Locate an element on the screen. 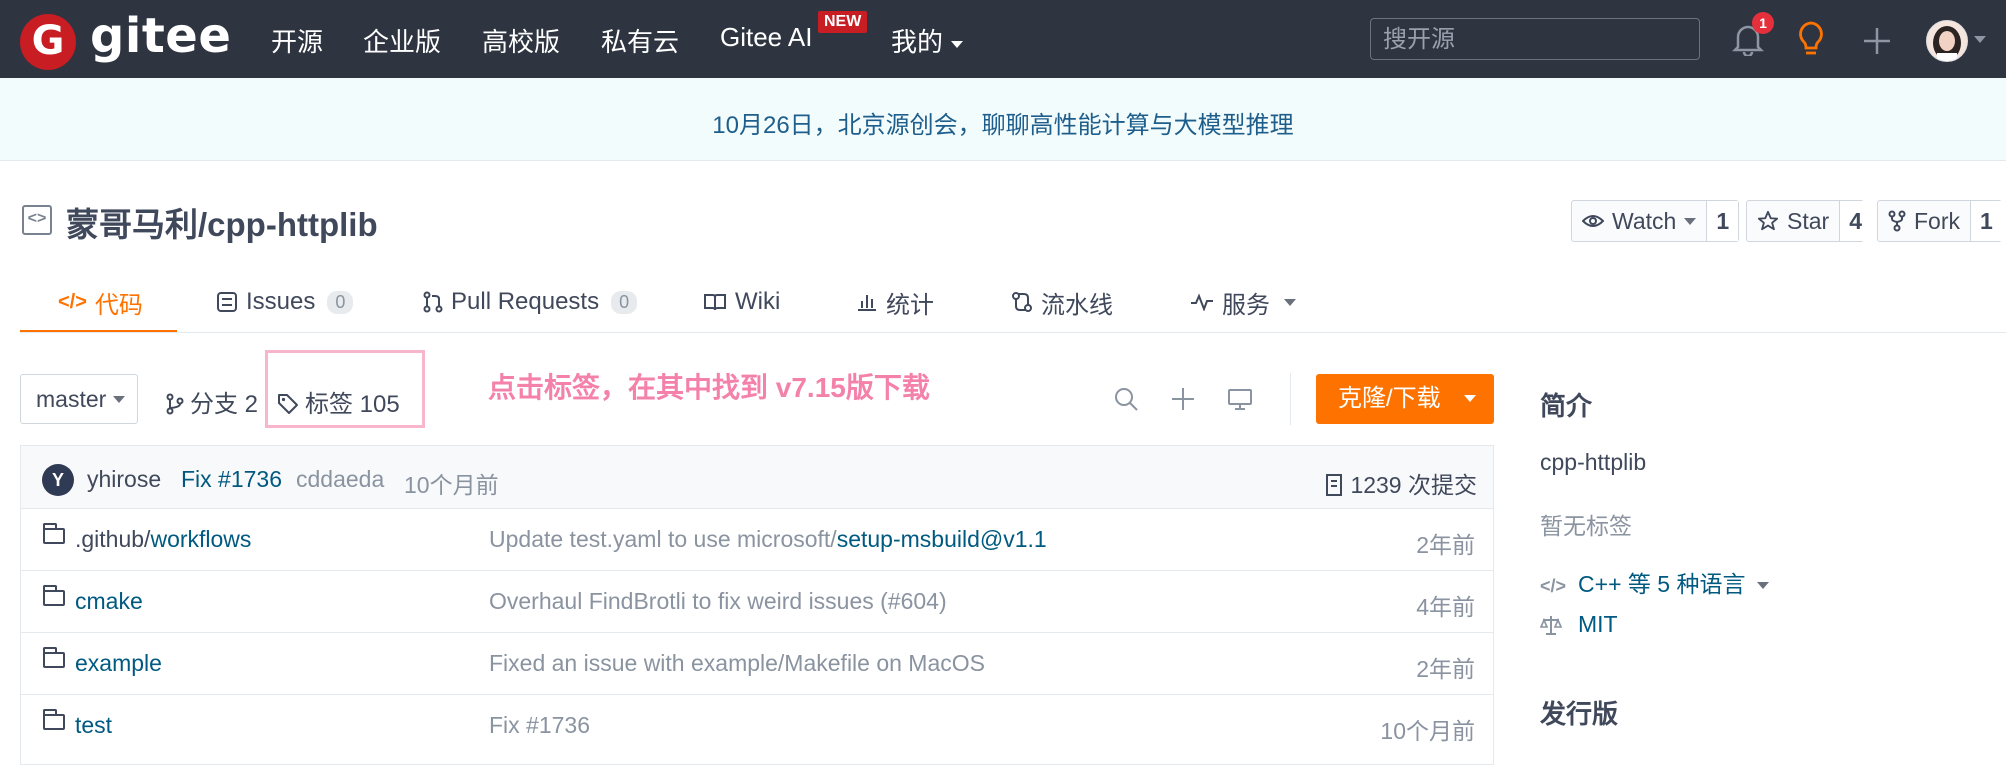  book-icon is located at coordinates (715, 302).